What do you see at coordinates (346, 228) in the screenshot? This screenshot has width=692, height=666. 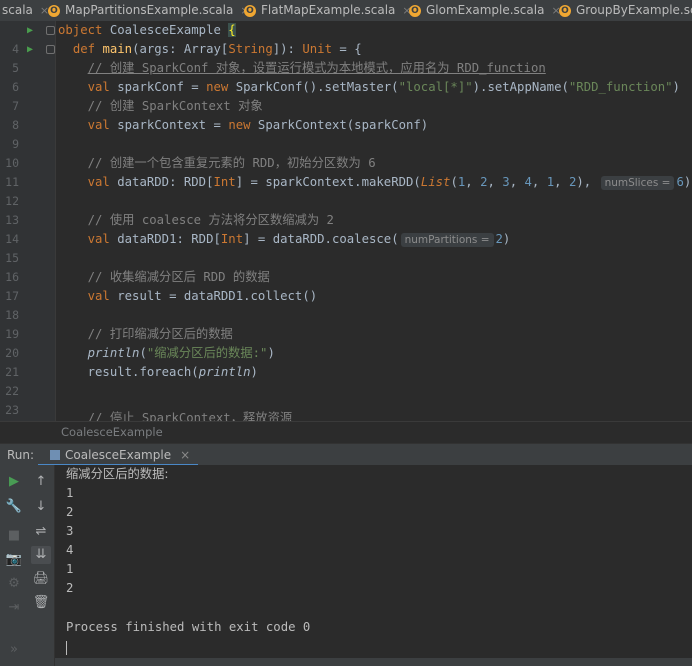 I see `code-line-14: 14 // 使用 coalesce 方法将分区数缩减为 2` at bounding box center [346, 228].